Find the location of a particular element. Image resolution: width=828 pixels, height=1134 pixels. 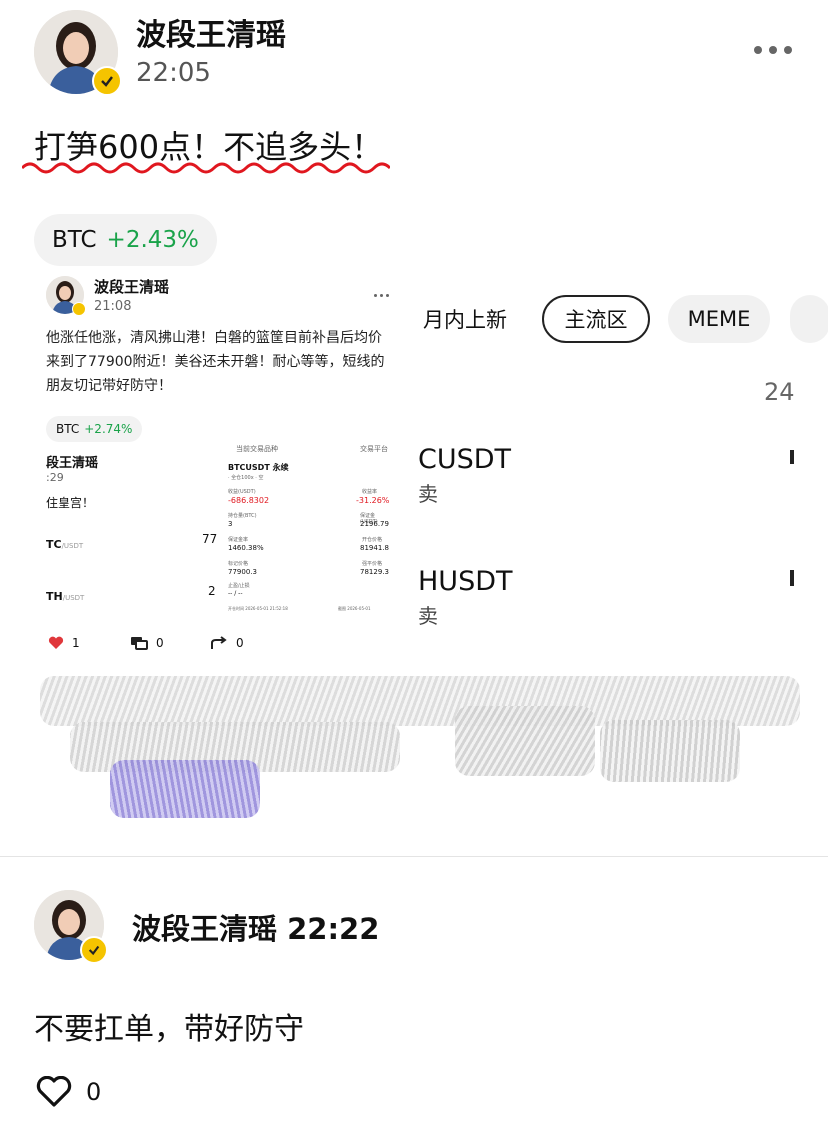

reply-author-time: 波段王清瑶 22:22 is located at coordinates (256, 929).